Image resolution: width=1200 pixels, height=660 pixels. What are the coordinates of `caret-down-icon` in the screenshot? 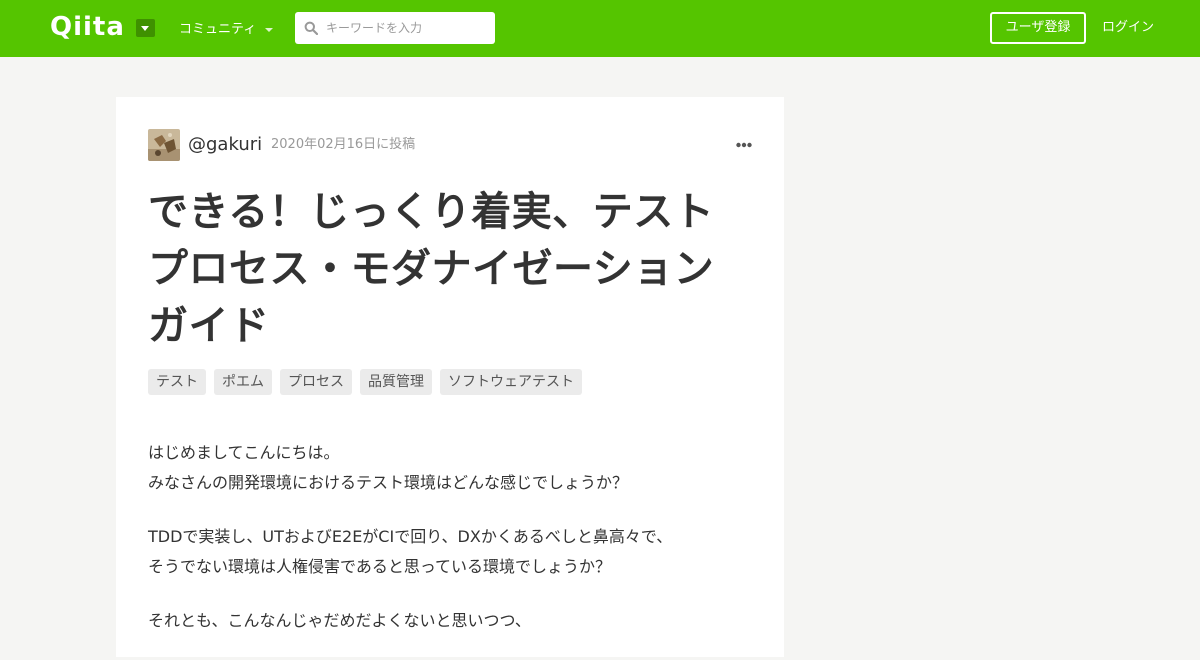 It's located at (269, 29).